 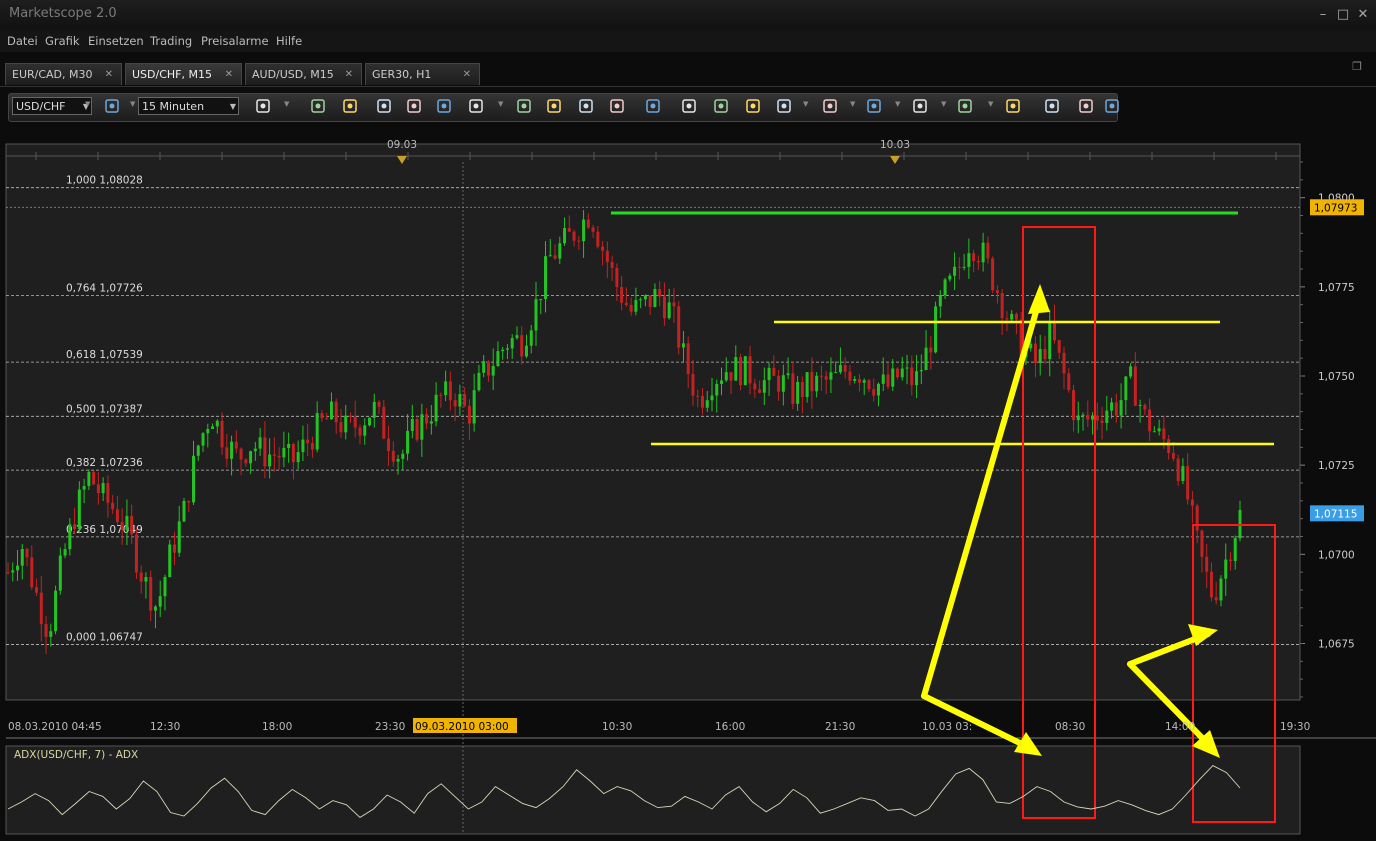 What do you see at coordinates (173, 106) in the screenshot?
I see `timeframe-value: 15 Minuten` at bounding box center [173, 106].